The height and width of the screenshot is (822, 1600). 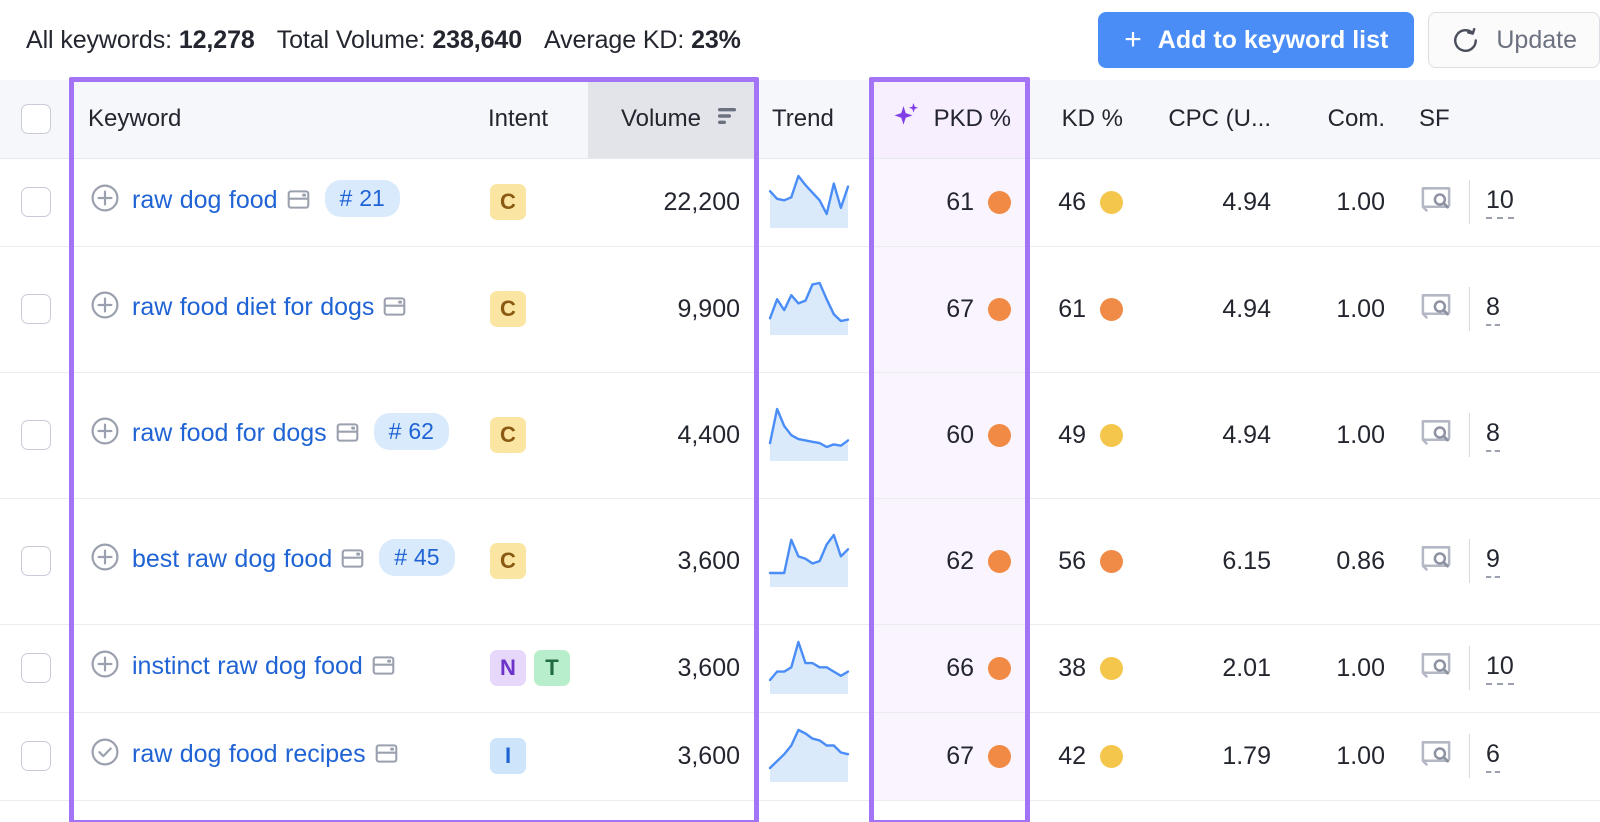 I want to click on keyword-link: raw food diet for dogs, so click(x=269, y=309).